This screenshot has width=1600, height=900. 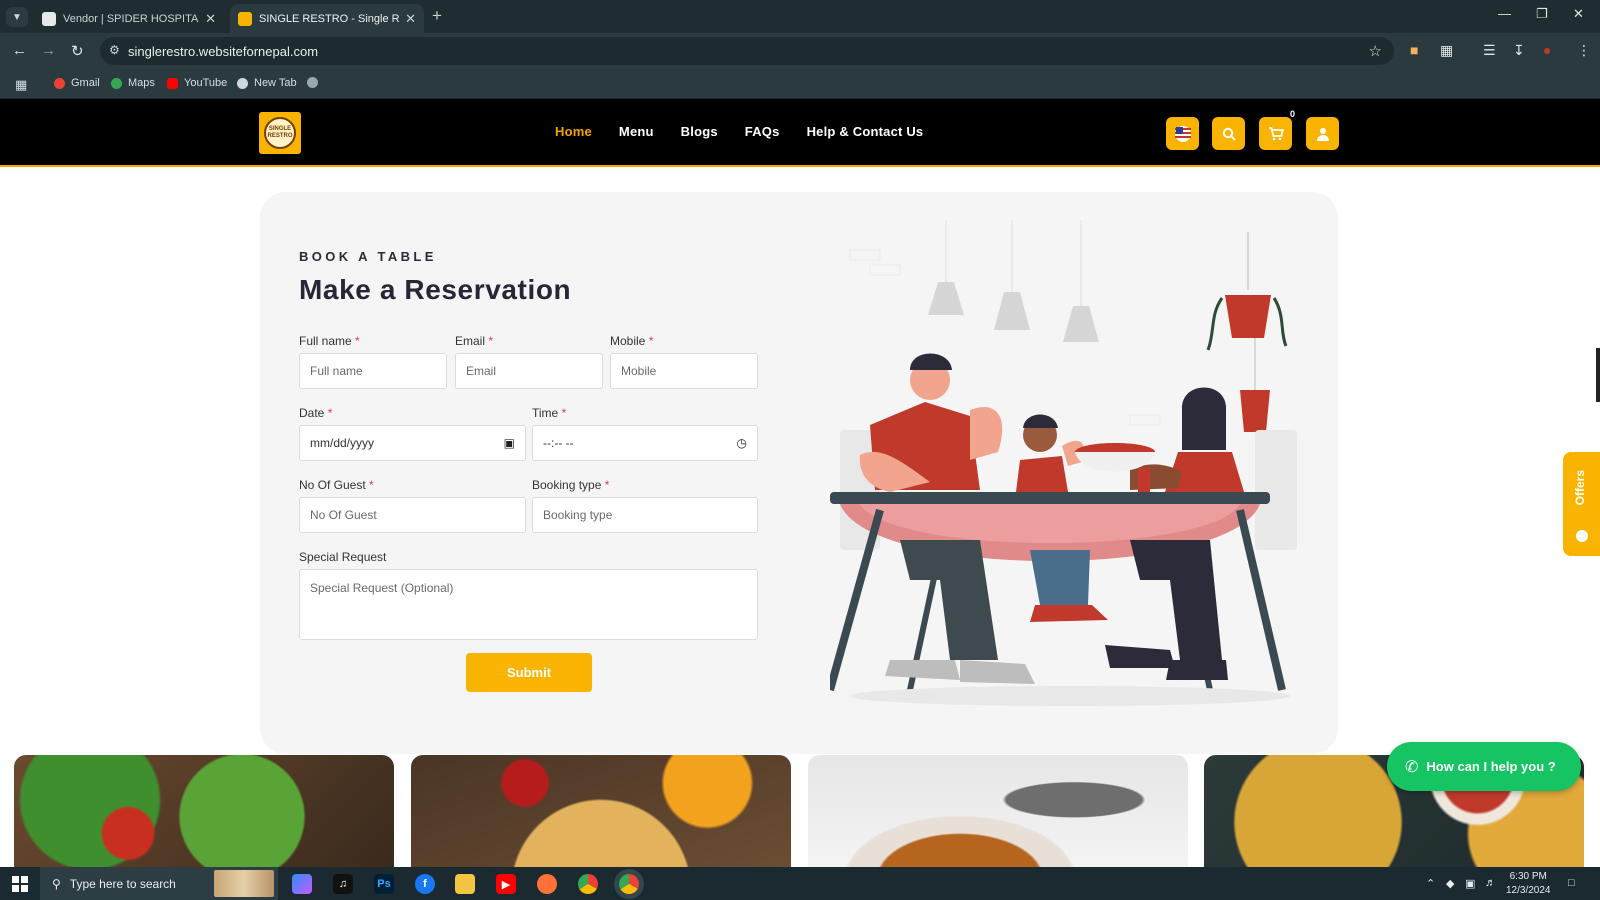 What do you see at coordinates (20, 884) in the screenshot?
I see `windows-start-icon` at bounding box center [20, 884].